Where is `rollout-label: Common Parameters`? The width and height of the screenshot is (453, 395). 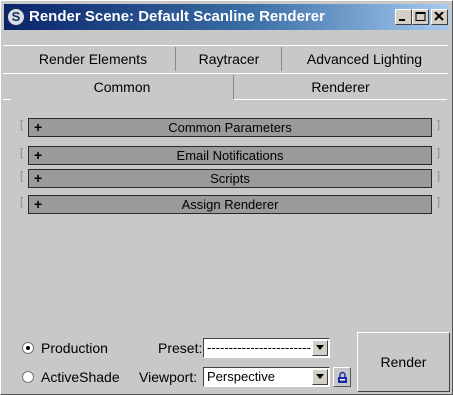
rollout-label: Common Parameters is located at coordinates (230, 127).